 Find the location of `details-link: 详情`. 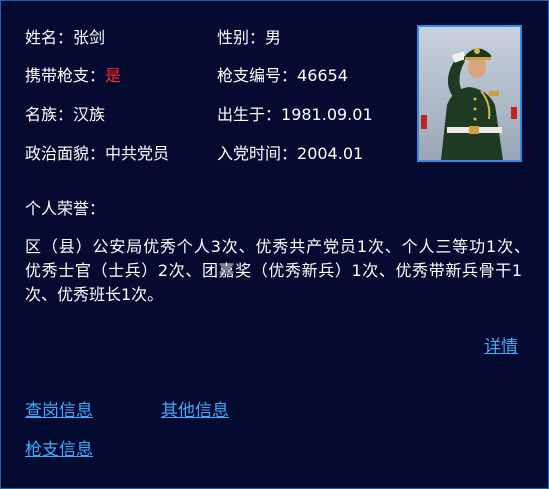

details-link: 详情 is located at coordinates (501, 347).